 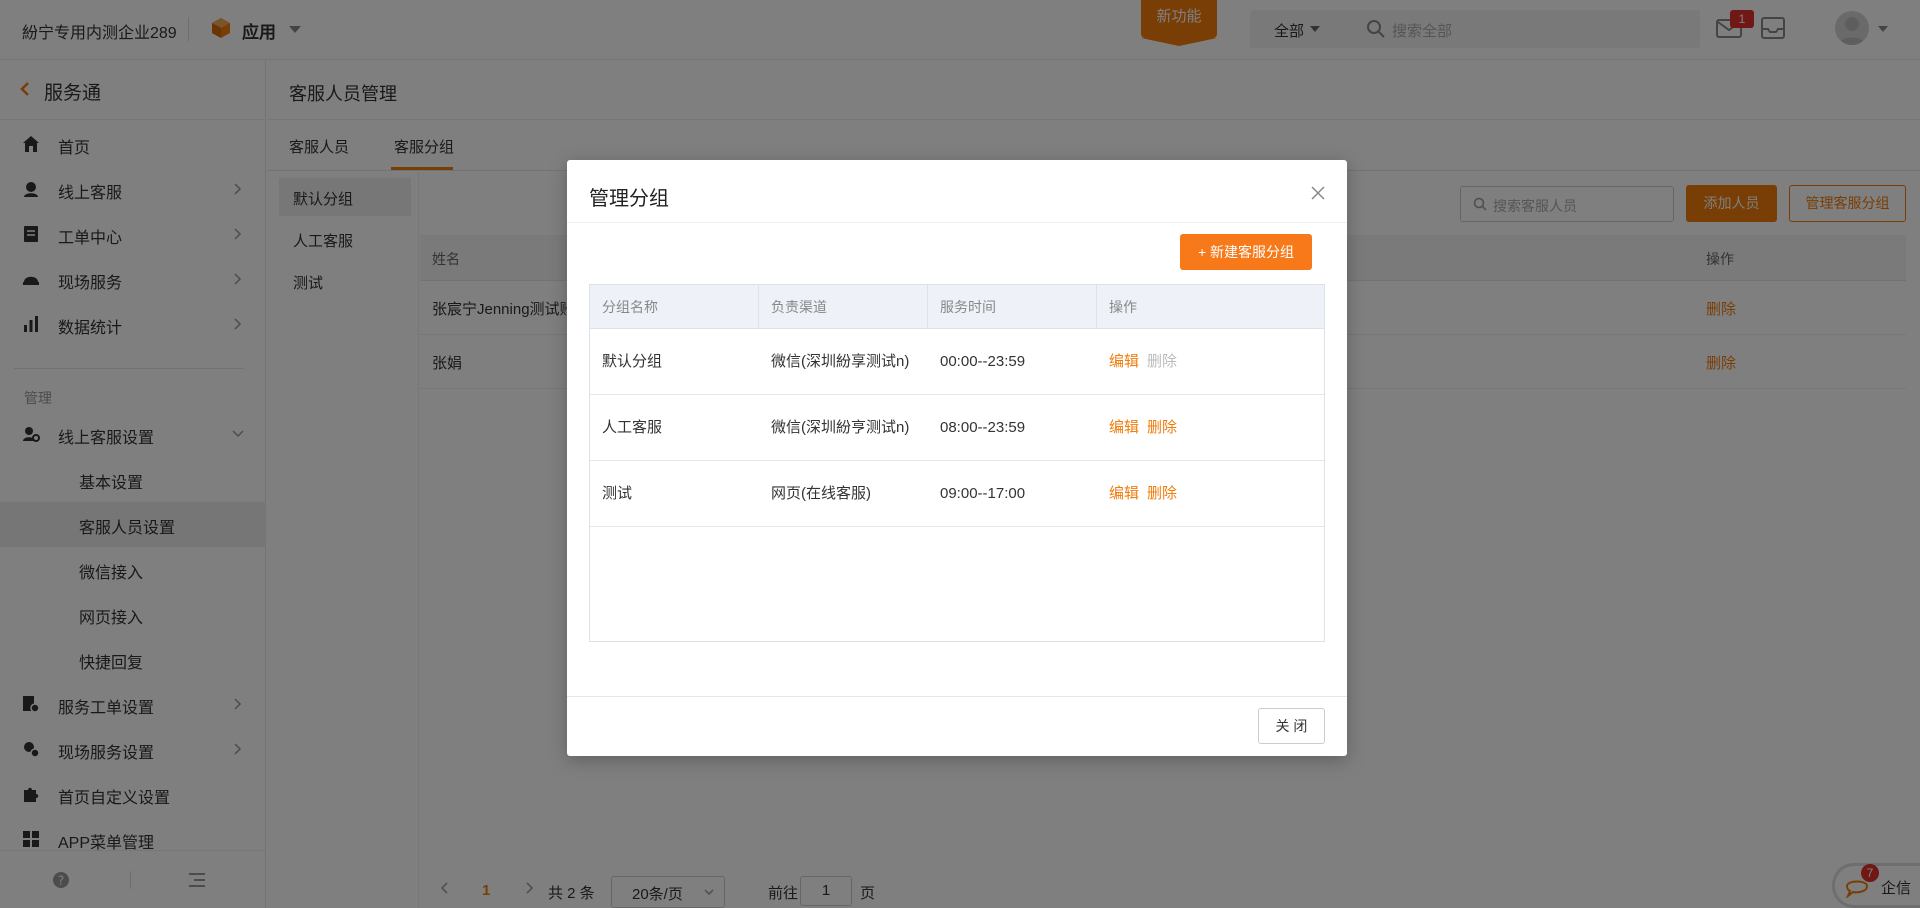 I want to click on group-service-time: 08:00--23:59, so click(x=983, y=427).